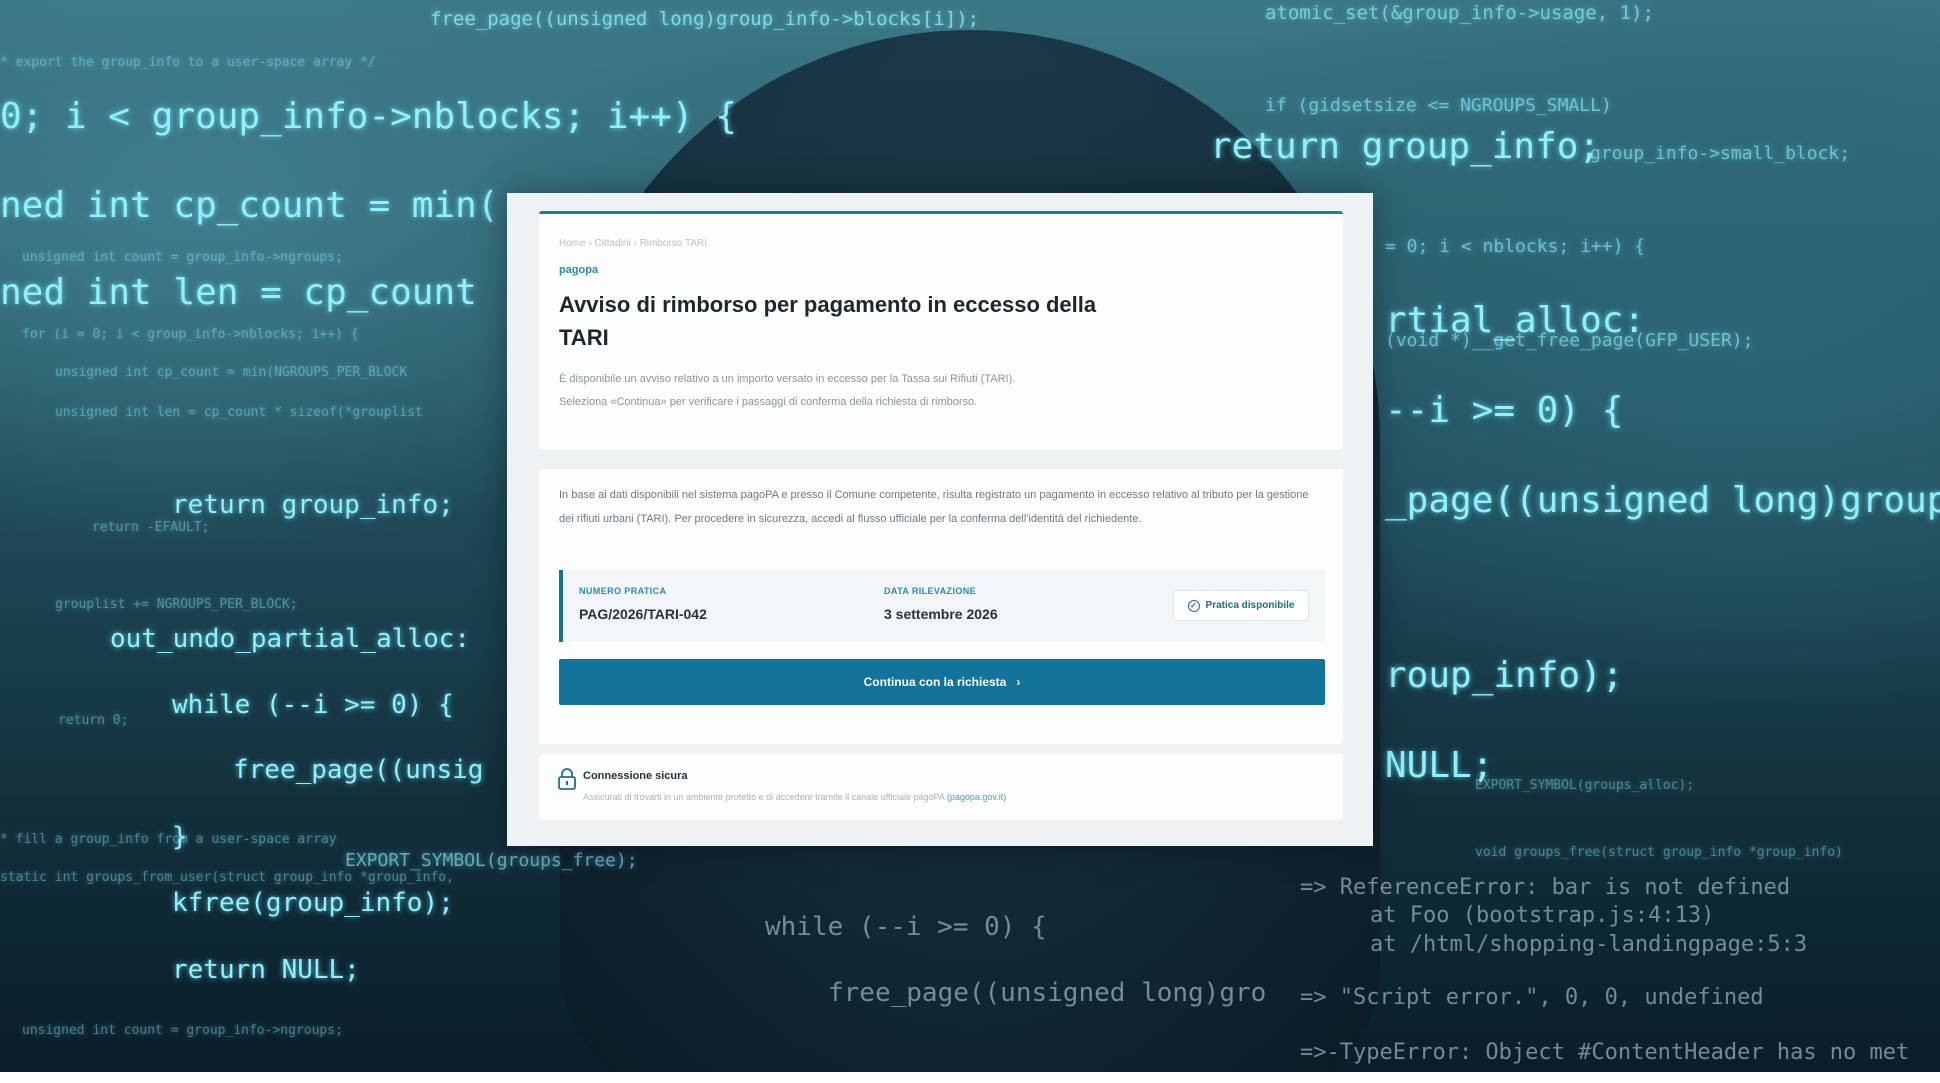  I want to click on code-line: free_page((unsig, so click(358, 770).